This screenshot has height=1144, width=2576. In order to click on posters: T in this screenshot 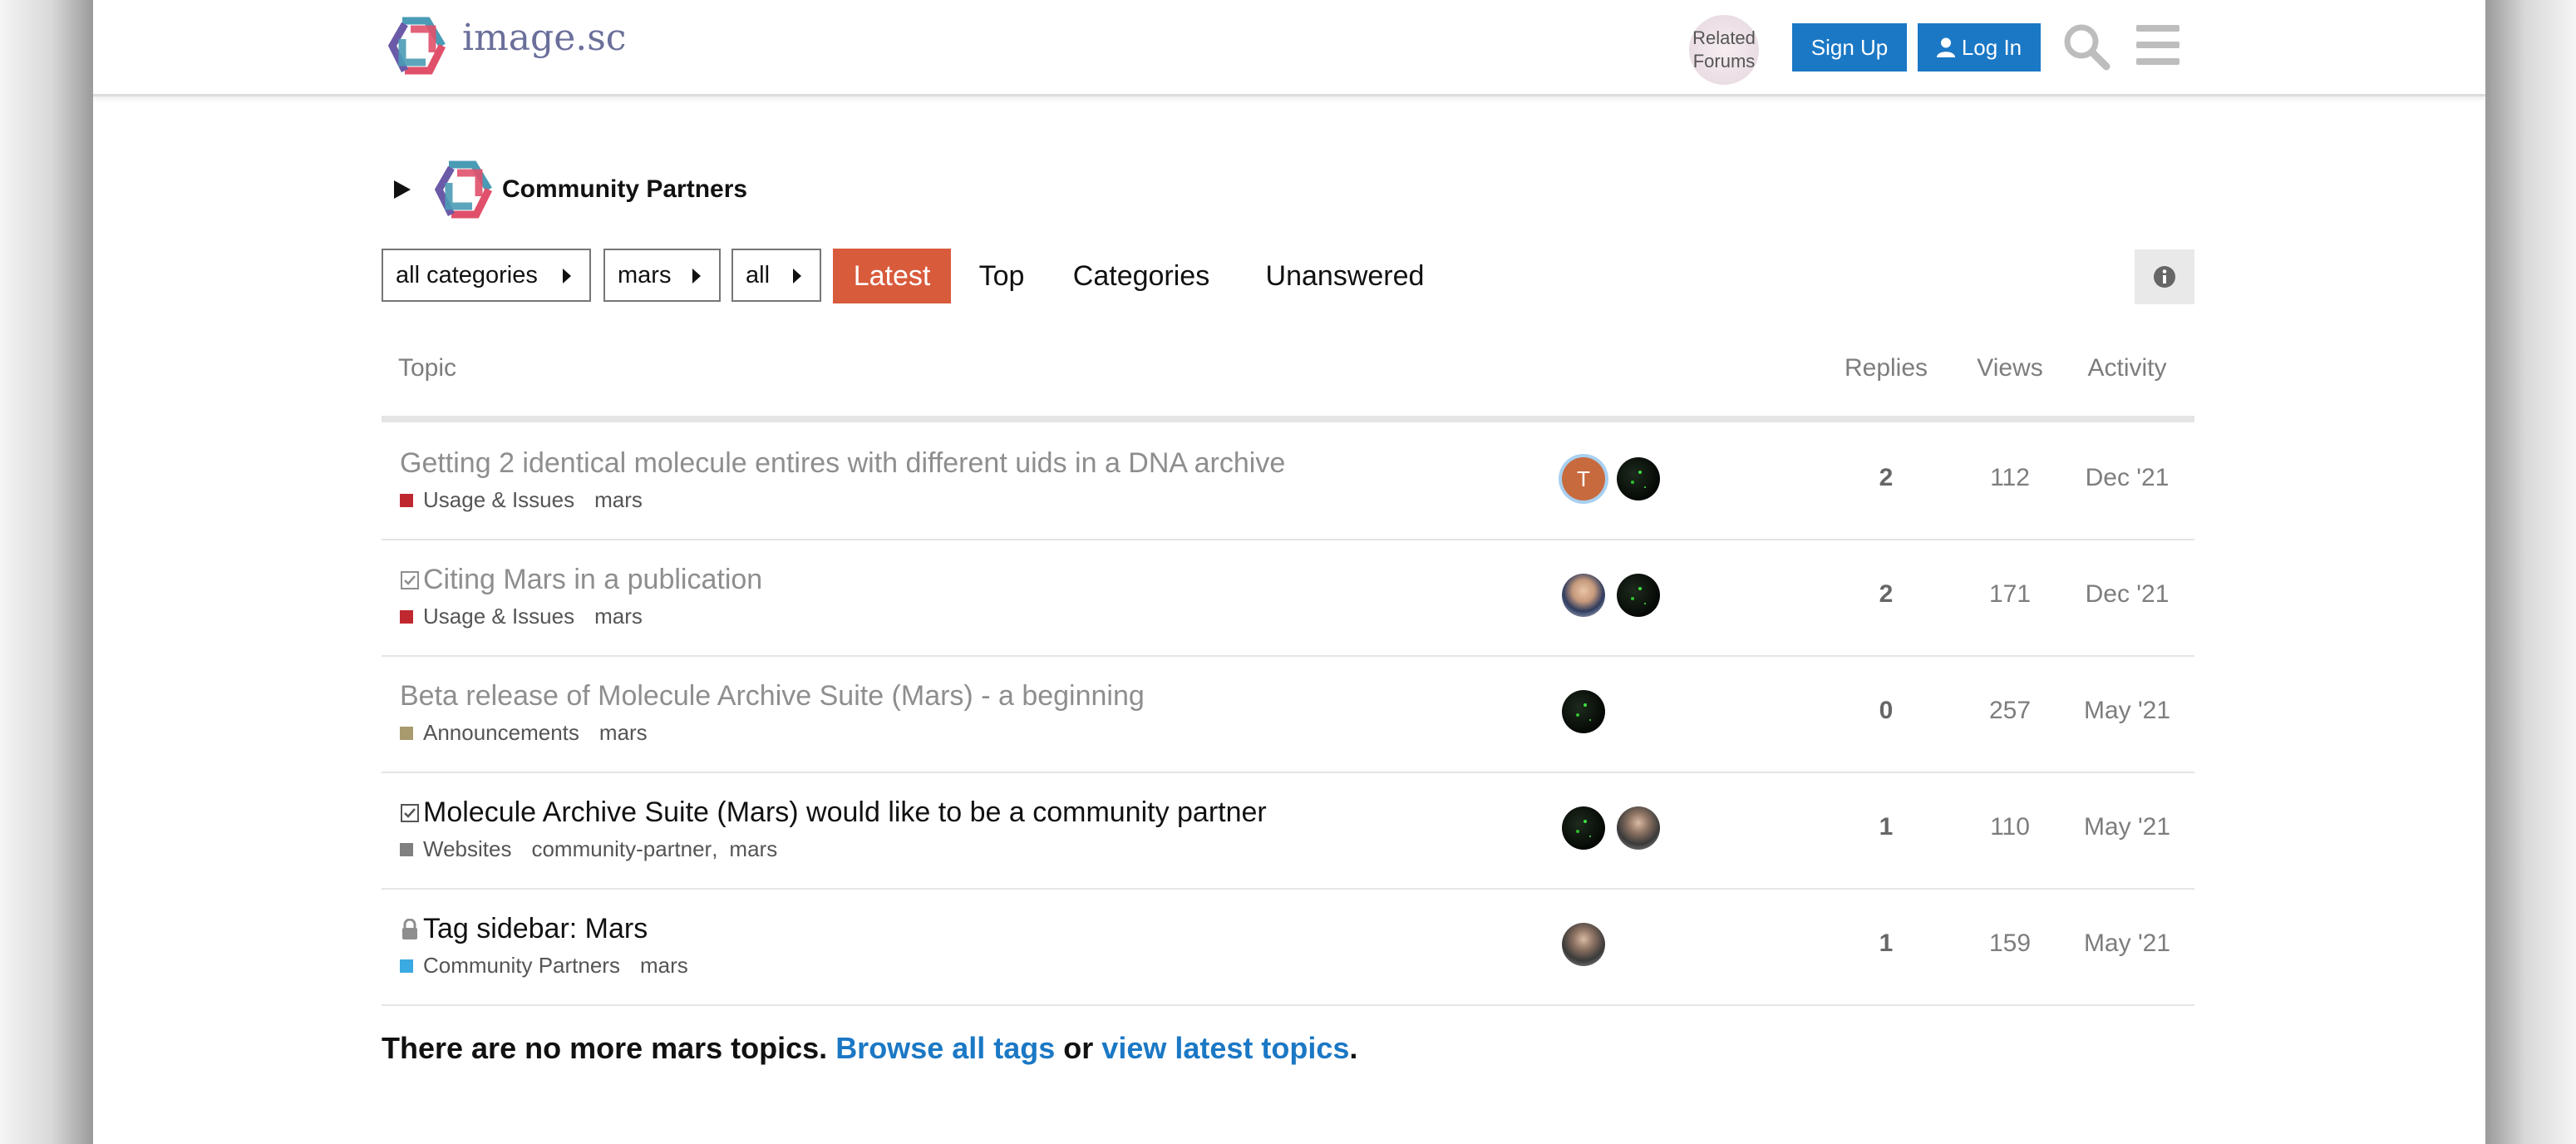, I will do `click(1617, 478)`.